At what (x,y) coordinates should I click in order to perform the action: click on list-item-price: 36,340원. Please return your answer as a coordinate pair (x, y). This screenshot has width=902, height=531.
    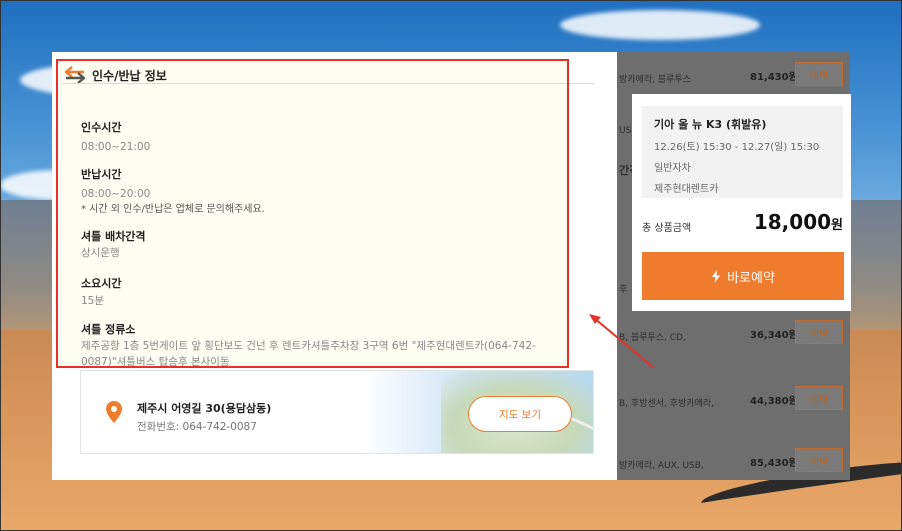
    Looking at the image, I should click on (774, 335).